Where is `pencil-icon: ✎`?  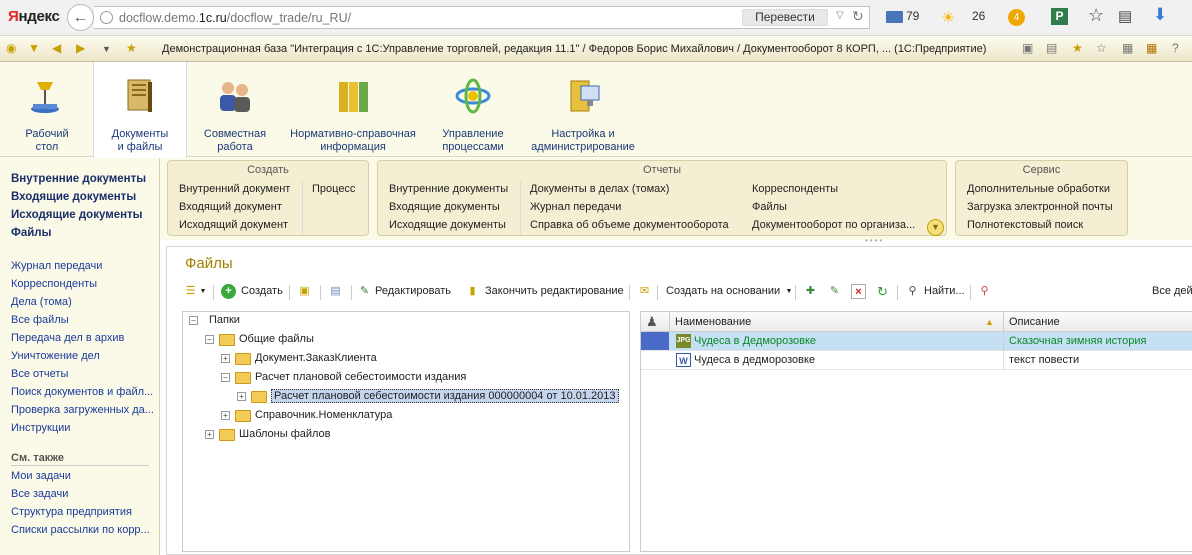 pencil-icon: ✎ is located at coordinates (834, 291).